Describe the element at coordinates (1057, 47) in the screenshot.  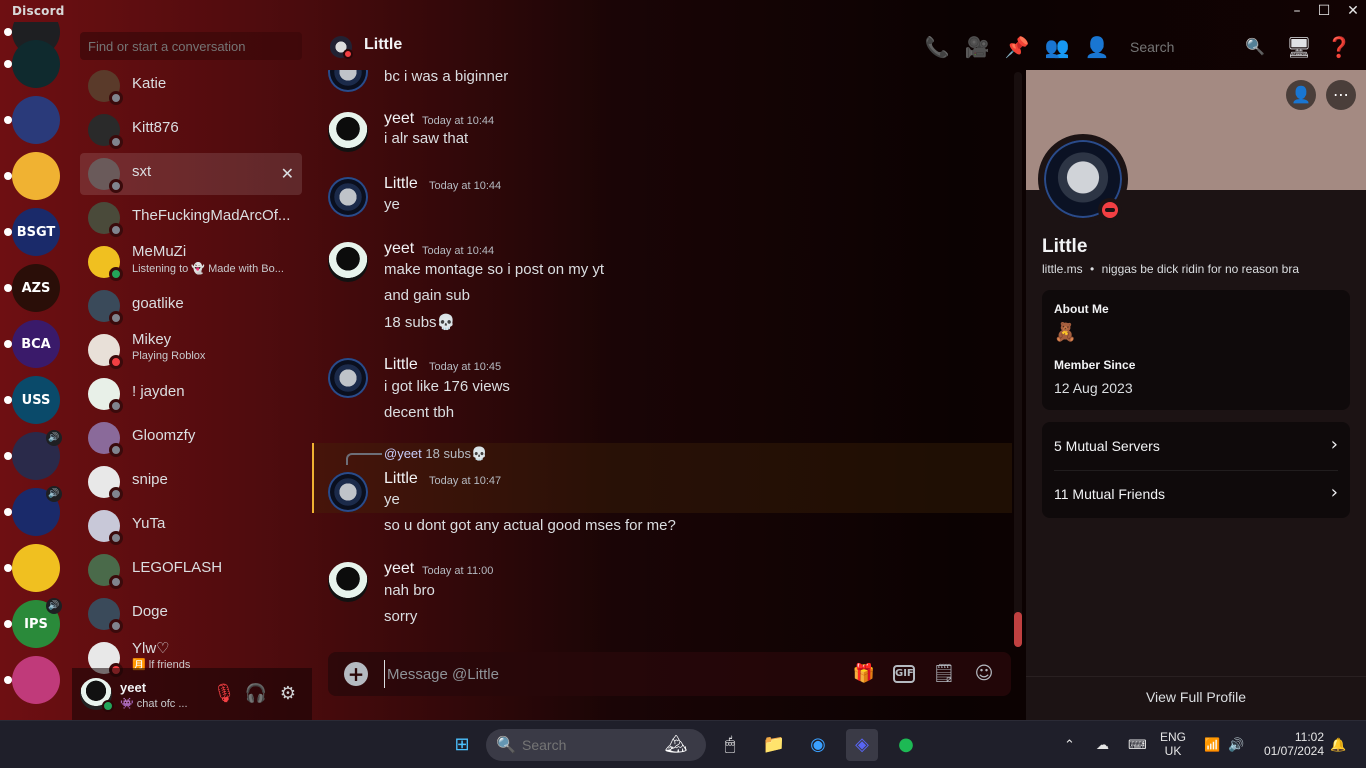
I see `add-friends-to-dm-icon: 👥` at that location.